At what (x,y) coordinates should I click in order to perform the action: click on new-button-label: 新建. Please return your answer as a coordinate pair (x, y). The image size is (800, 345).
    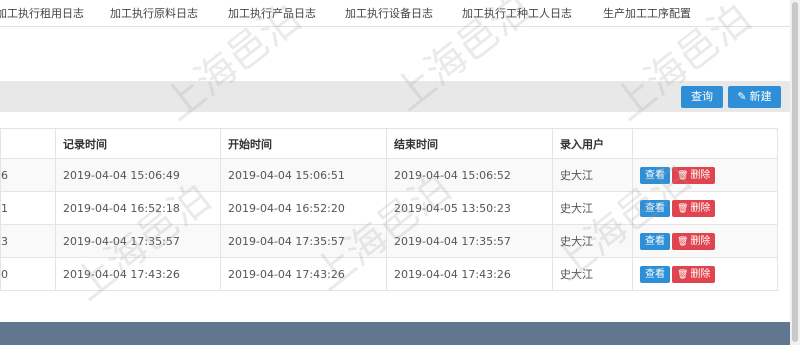
    Looking at the image, I should click on (760, 96).